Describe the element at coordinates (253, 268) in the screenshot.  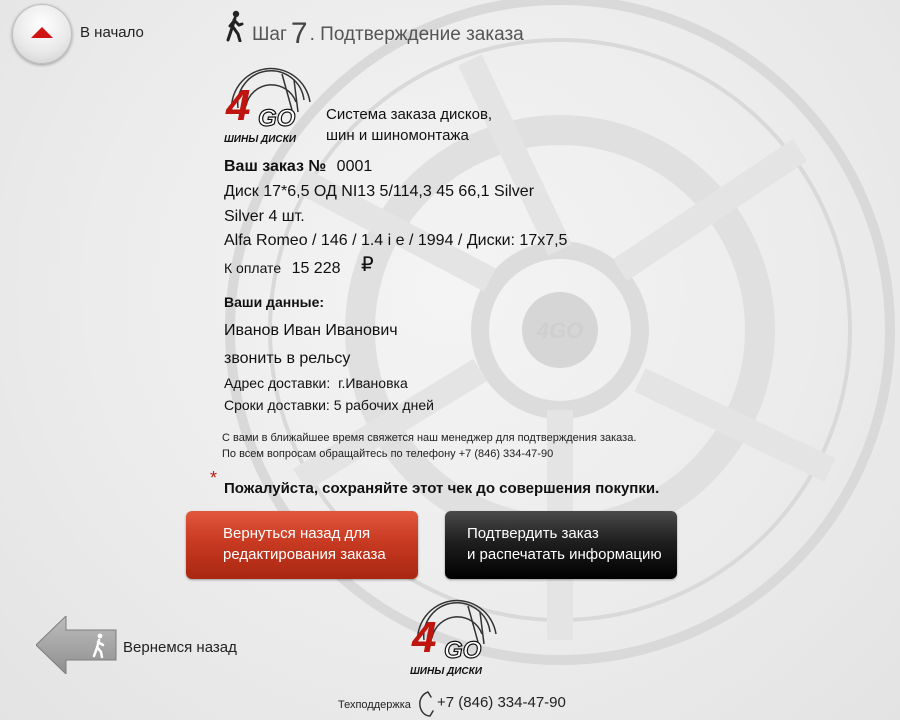
I see `payment-label: К оплате` at that location.